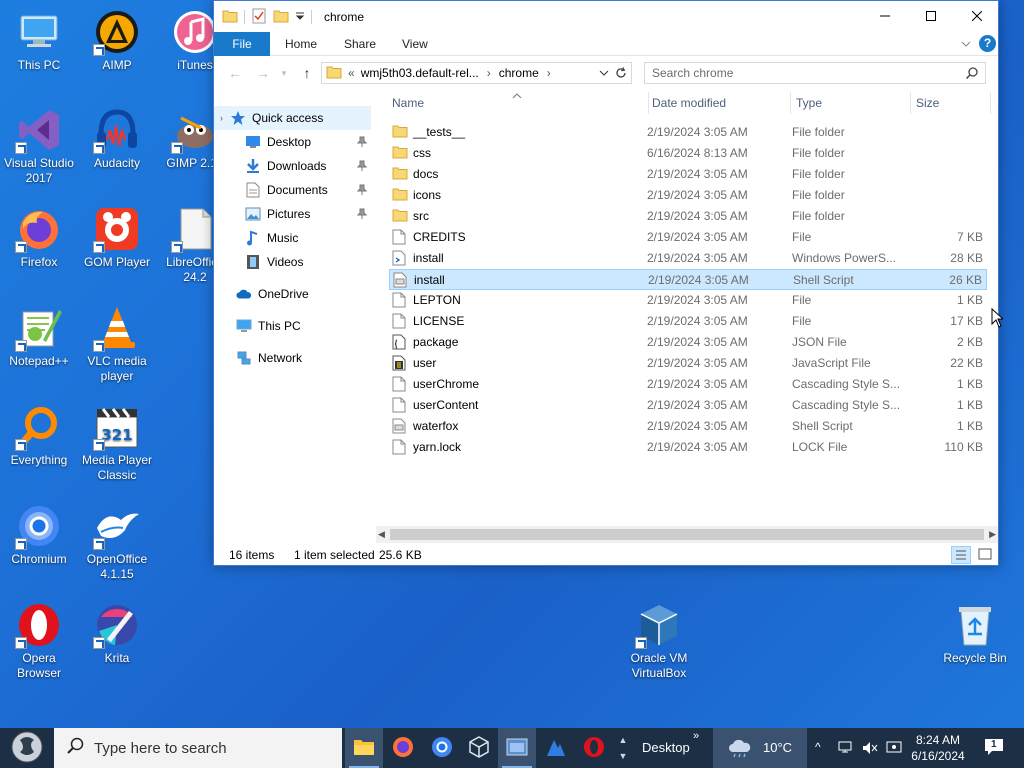 The image size is (1024, 768). I want to click on recent-locations-chevron-icon: ▾, so click(284, 73).